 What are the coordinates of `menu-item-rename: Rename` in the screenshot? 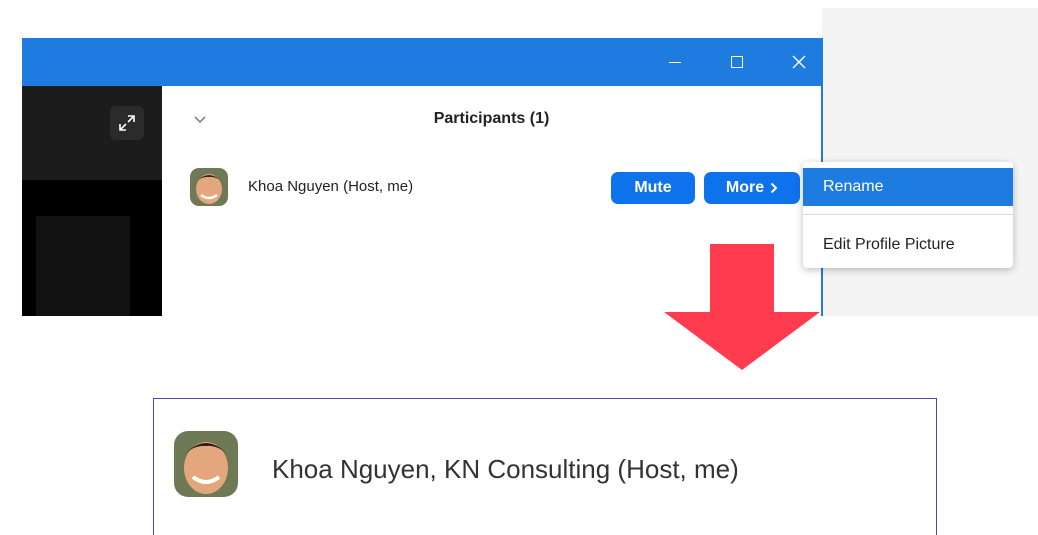 It's located at (908, 187).